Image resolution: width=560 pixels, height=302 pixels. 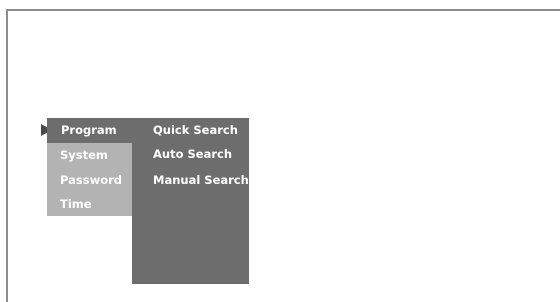 What do you see at coordinates (283, 10) in the screenshot?
I see `screen-border-top` at bounding box center [283, 10].